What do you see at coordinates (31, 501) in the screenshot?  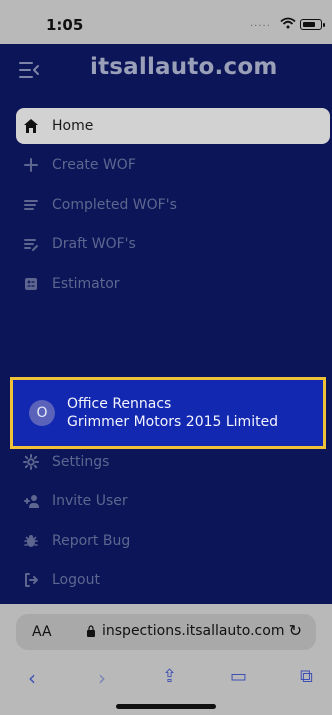 I see `add-user-icon` at bounding box center [31, 501].